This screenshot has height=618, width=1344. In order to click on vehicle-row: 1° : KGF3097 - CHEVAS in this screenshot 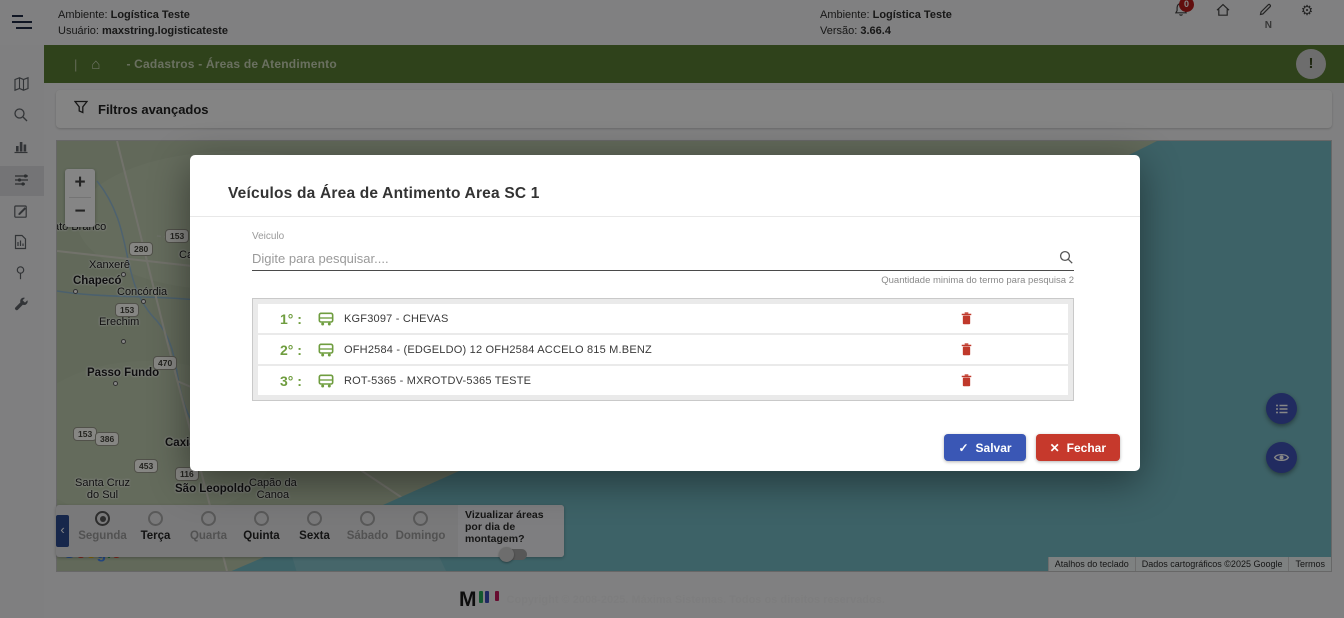, I will do `click(663, 318)`.